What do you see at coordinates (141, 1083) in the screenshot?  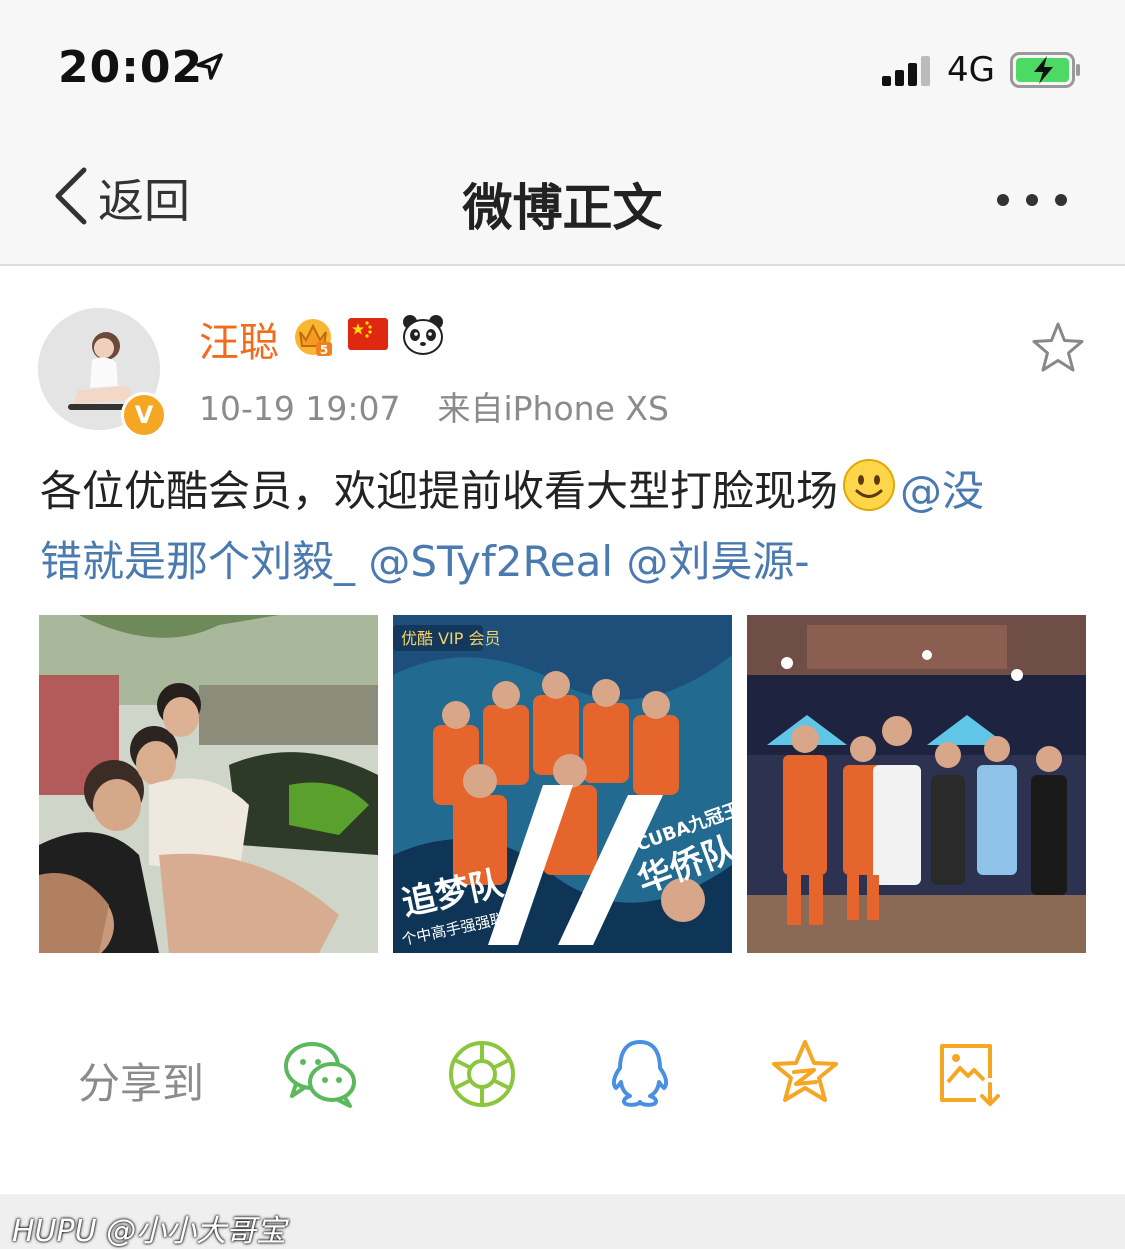 I see `share-to-label: 分享到` at bounding box center [141, 1083].